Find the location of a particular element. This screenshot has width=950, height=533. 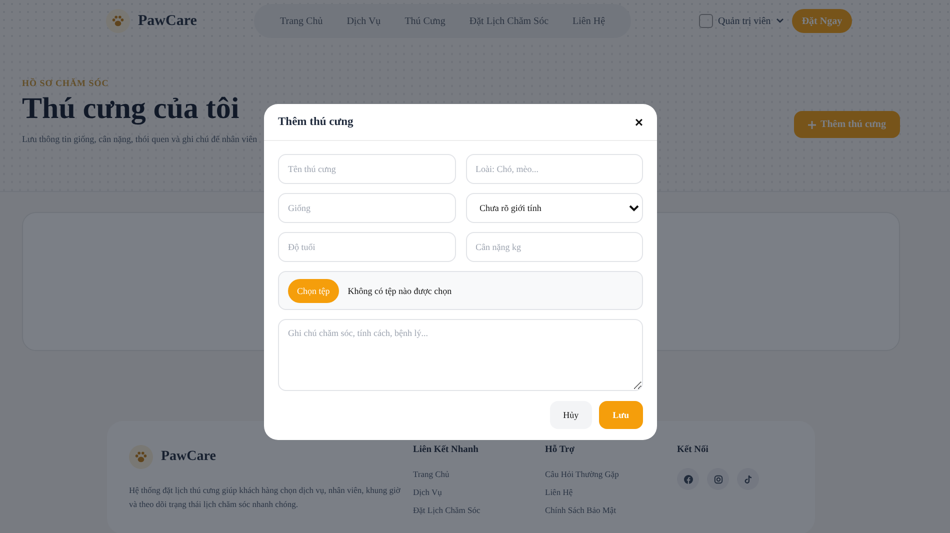

plus-icon is located at coordinates (812, 124).